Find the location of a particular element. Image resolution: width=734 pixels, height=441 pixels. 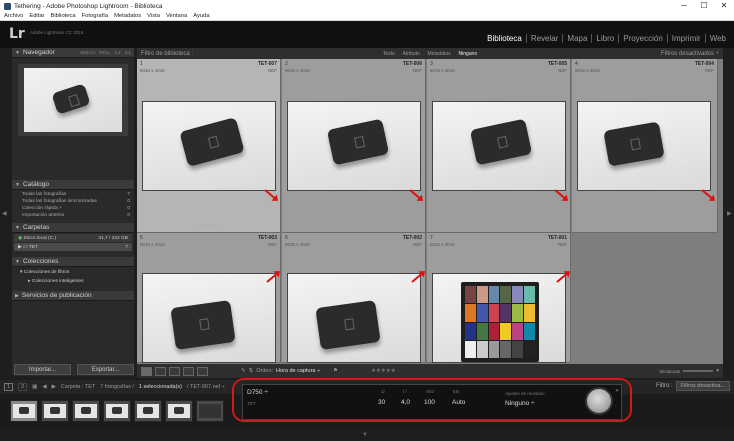

grid-icon: ▦ is located at coordinates (34, 387).